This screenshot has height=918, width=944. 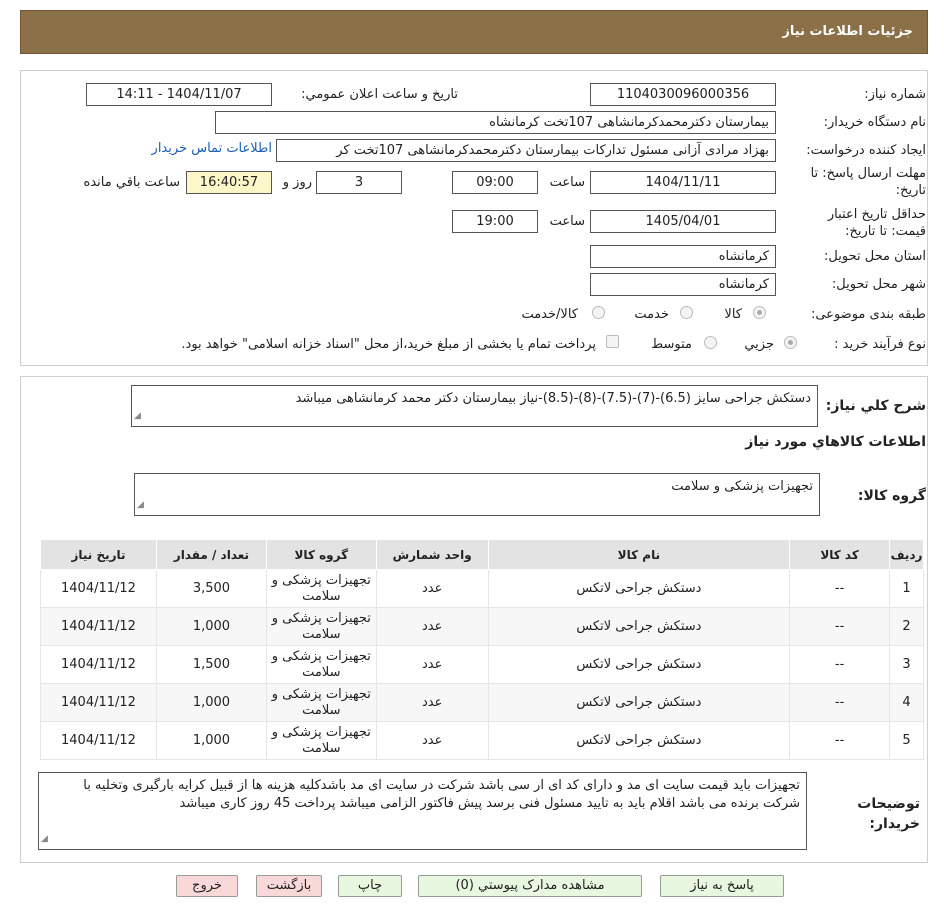 What do you see at coordinates (906, 702) in the screenshot?
I see `row-index: 4` at bounding box center [906, 702].